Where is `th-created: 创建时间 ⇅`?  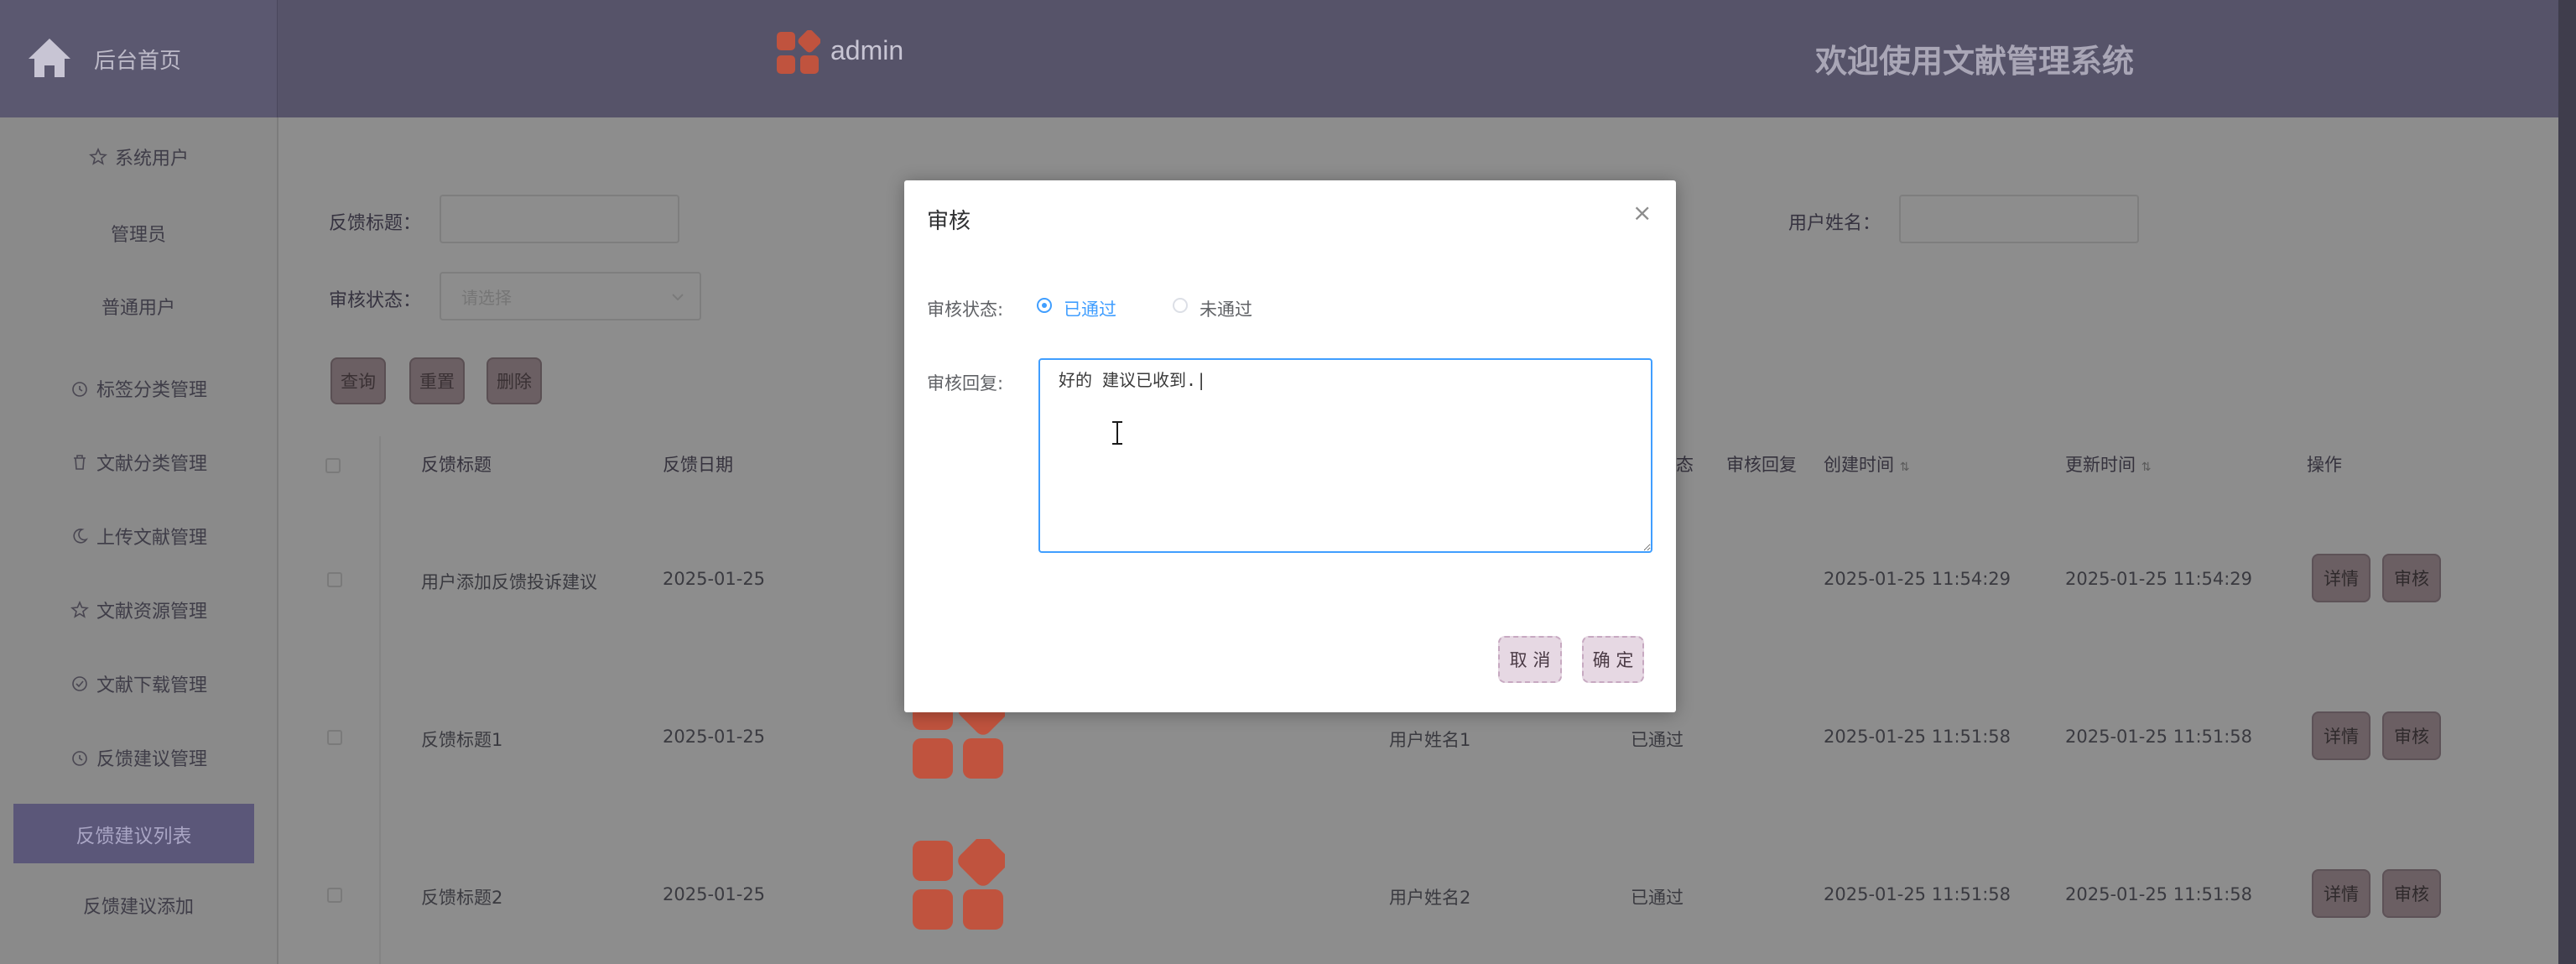
th-created: 创建时间 ⇅ is located at coordinates (1866, 464).